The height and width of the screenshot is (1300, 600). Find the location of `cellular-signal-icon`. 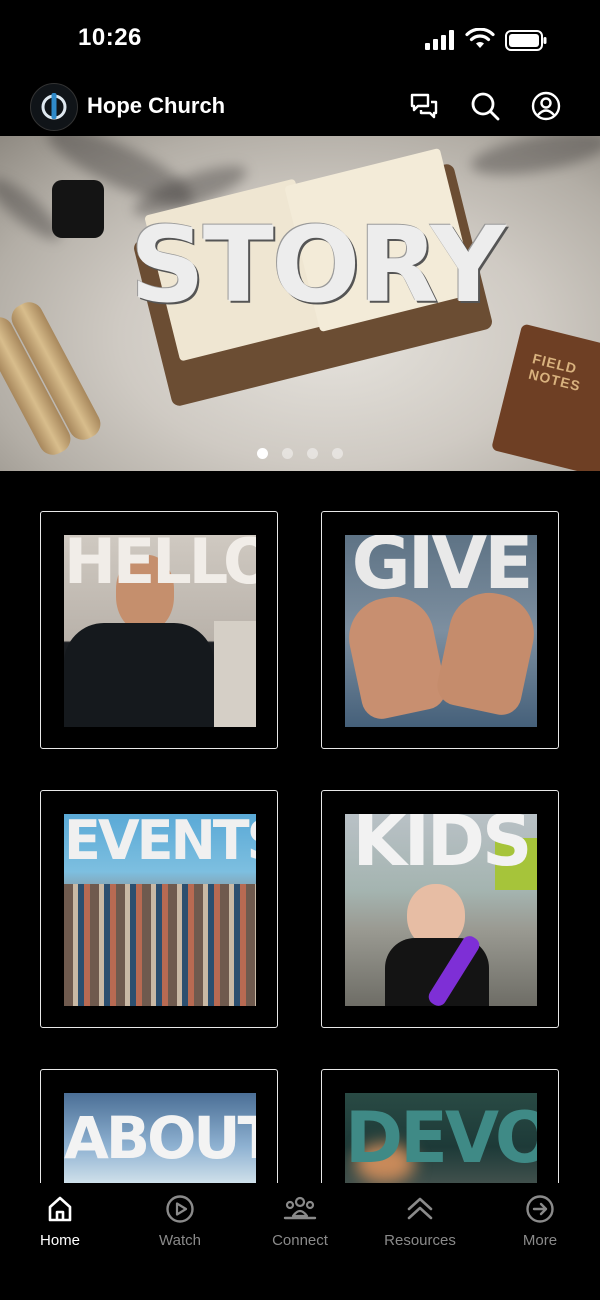

cellular-signal-icon is located at coordinates (439, 40).